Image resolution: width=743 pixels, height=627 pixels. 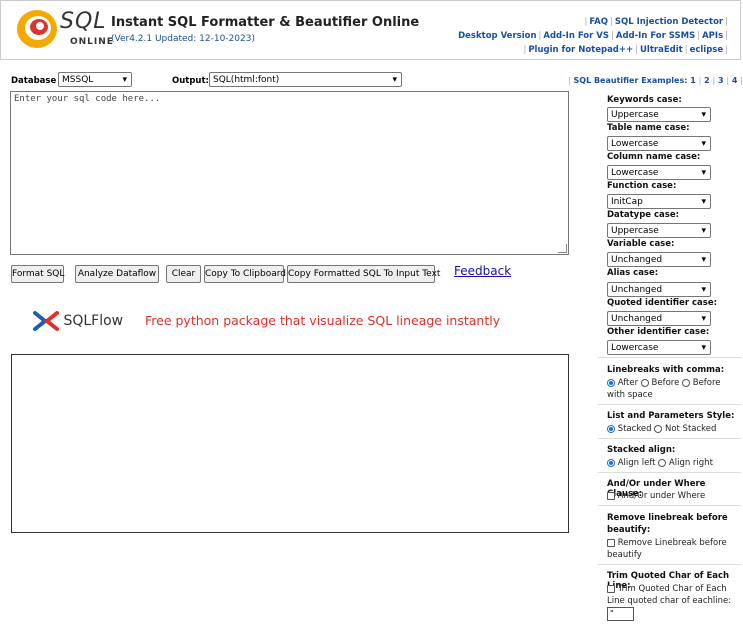 What do you see at coordinates (83, 21) in the screenshot?
I see `logo-text: SQL` at bounding box center [83, 21].